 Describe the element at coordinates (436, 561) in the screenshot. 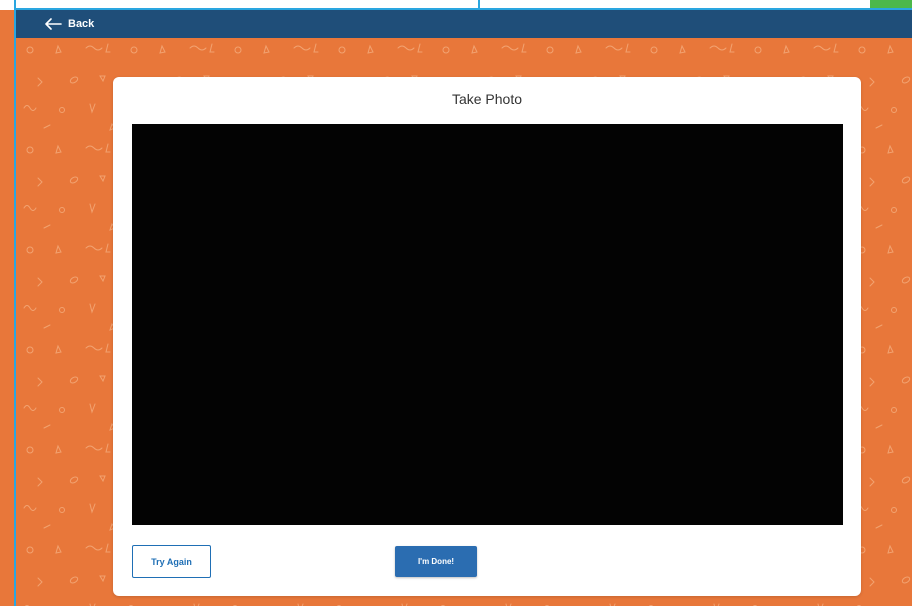

I see `done-button: I'm Done!` at that location.